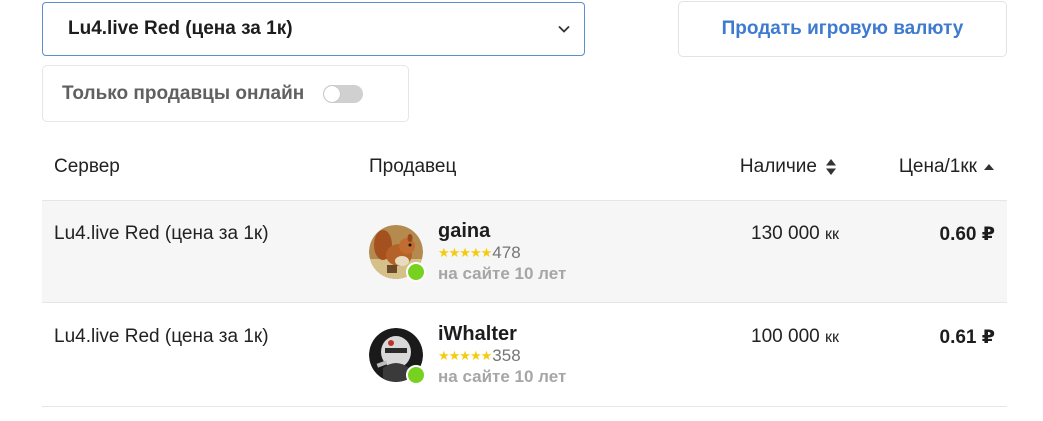 The height and width of the screenshot is (421, 1043). I want to click on seller-name: iWhalter, so click(502, 334).